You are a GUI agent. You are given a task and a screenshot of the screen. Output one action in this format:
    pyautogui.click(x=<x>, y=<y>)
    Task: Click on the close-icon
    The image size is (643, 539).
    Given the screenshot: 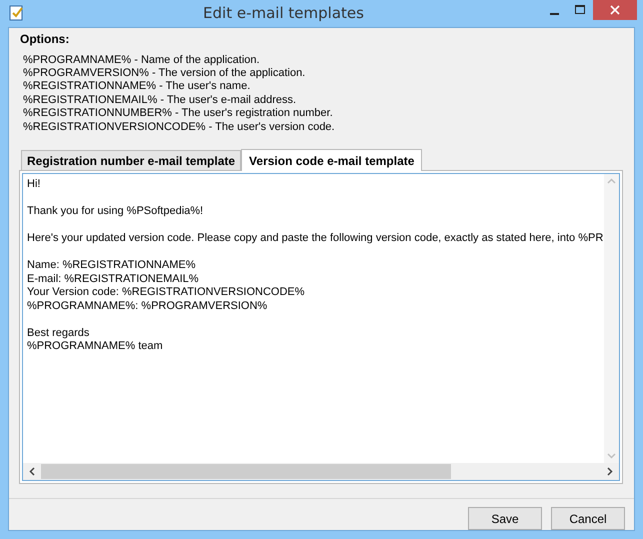 What is the action you would take?
    pyautogui.click(x=615, y=10)
    